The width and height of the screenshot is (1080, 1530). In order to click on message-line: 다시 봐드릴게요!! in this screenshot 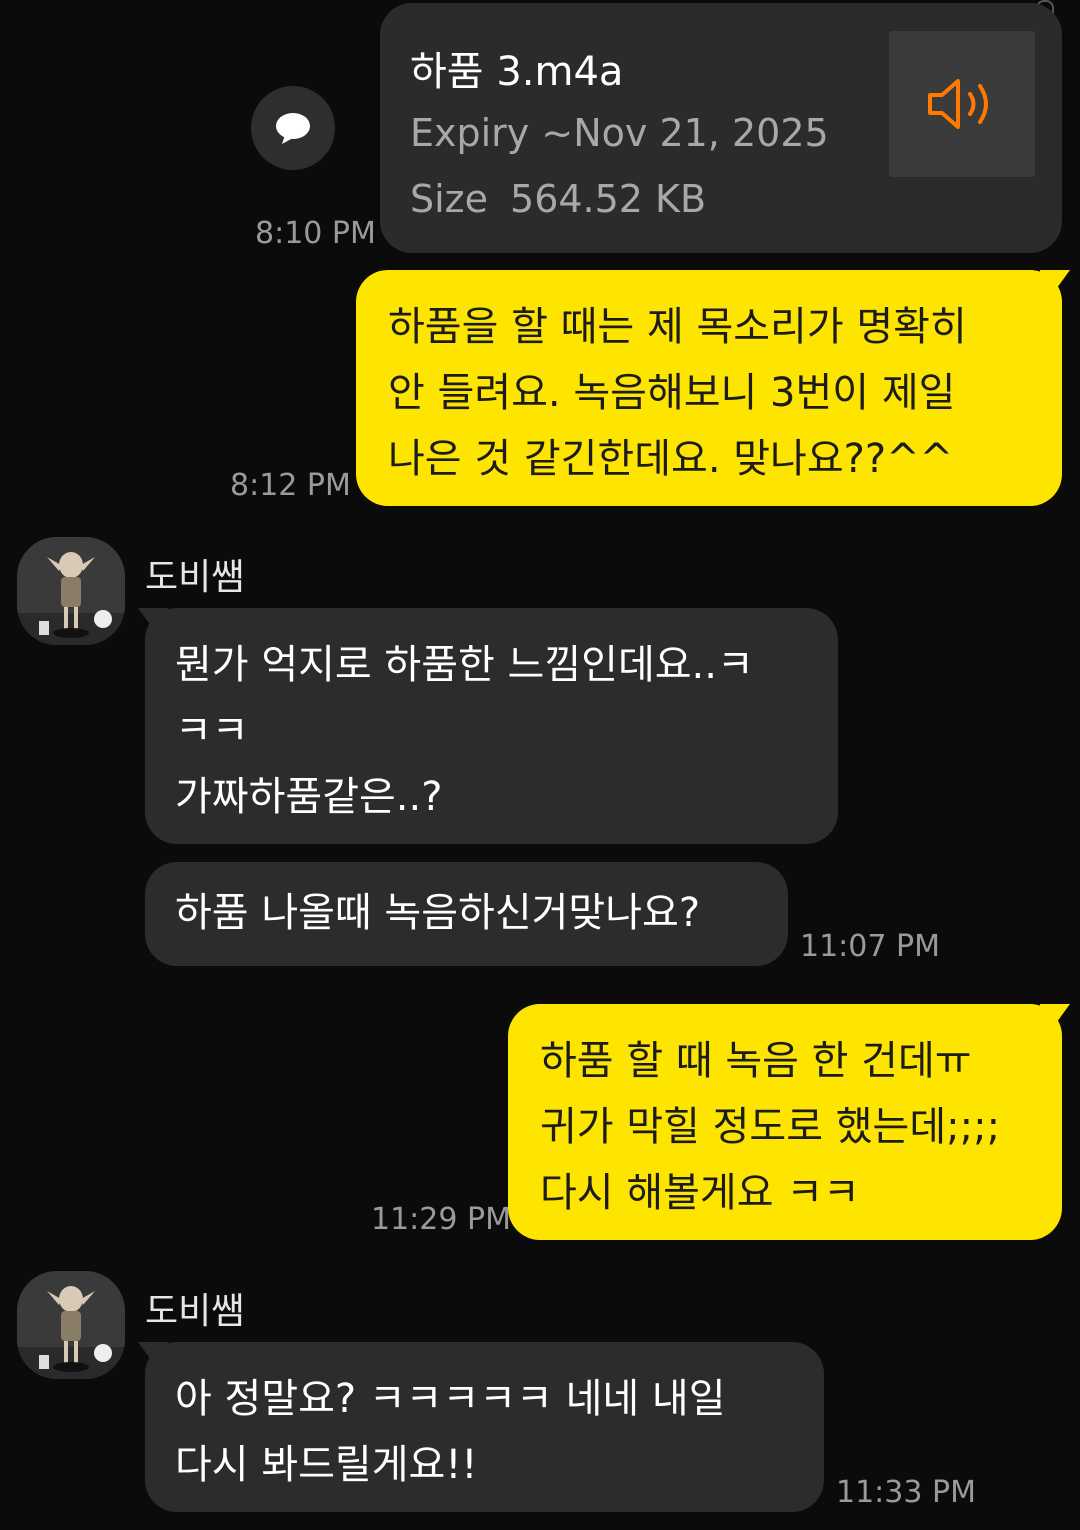, I will do `click(326, 1465)`.